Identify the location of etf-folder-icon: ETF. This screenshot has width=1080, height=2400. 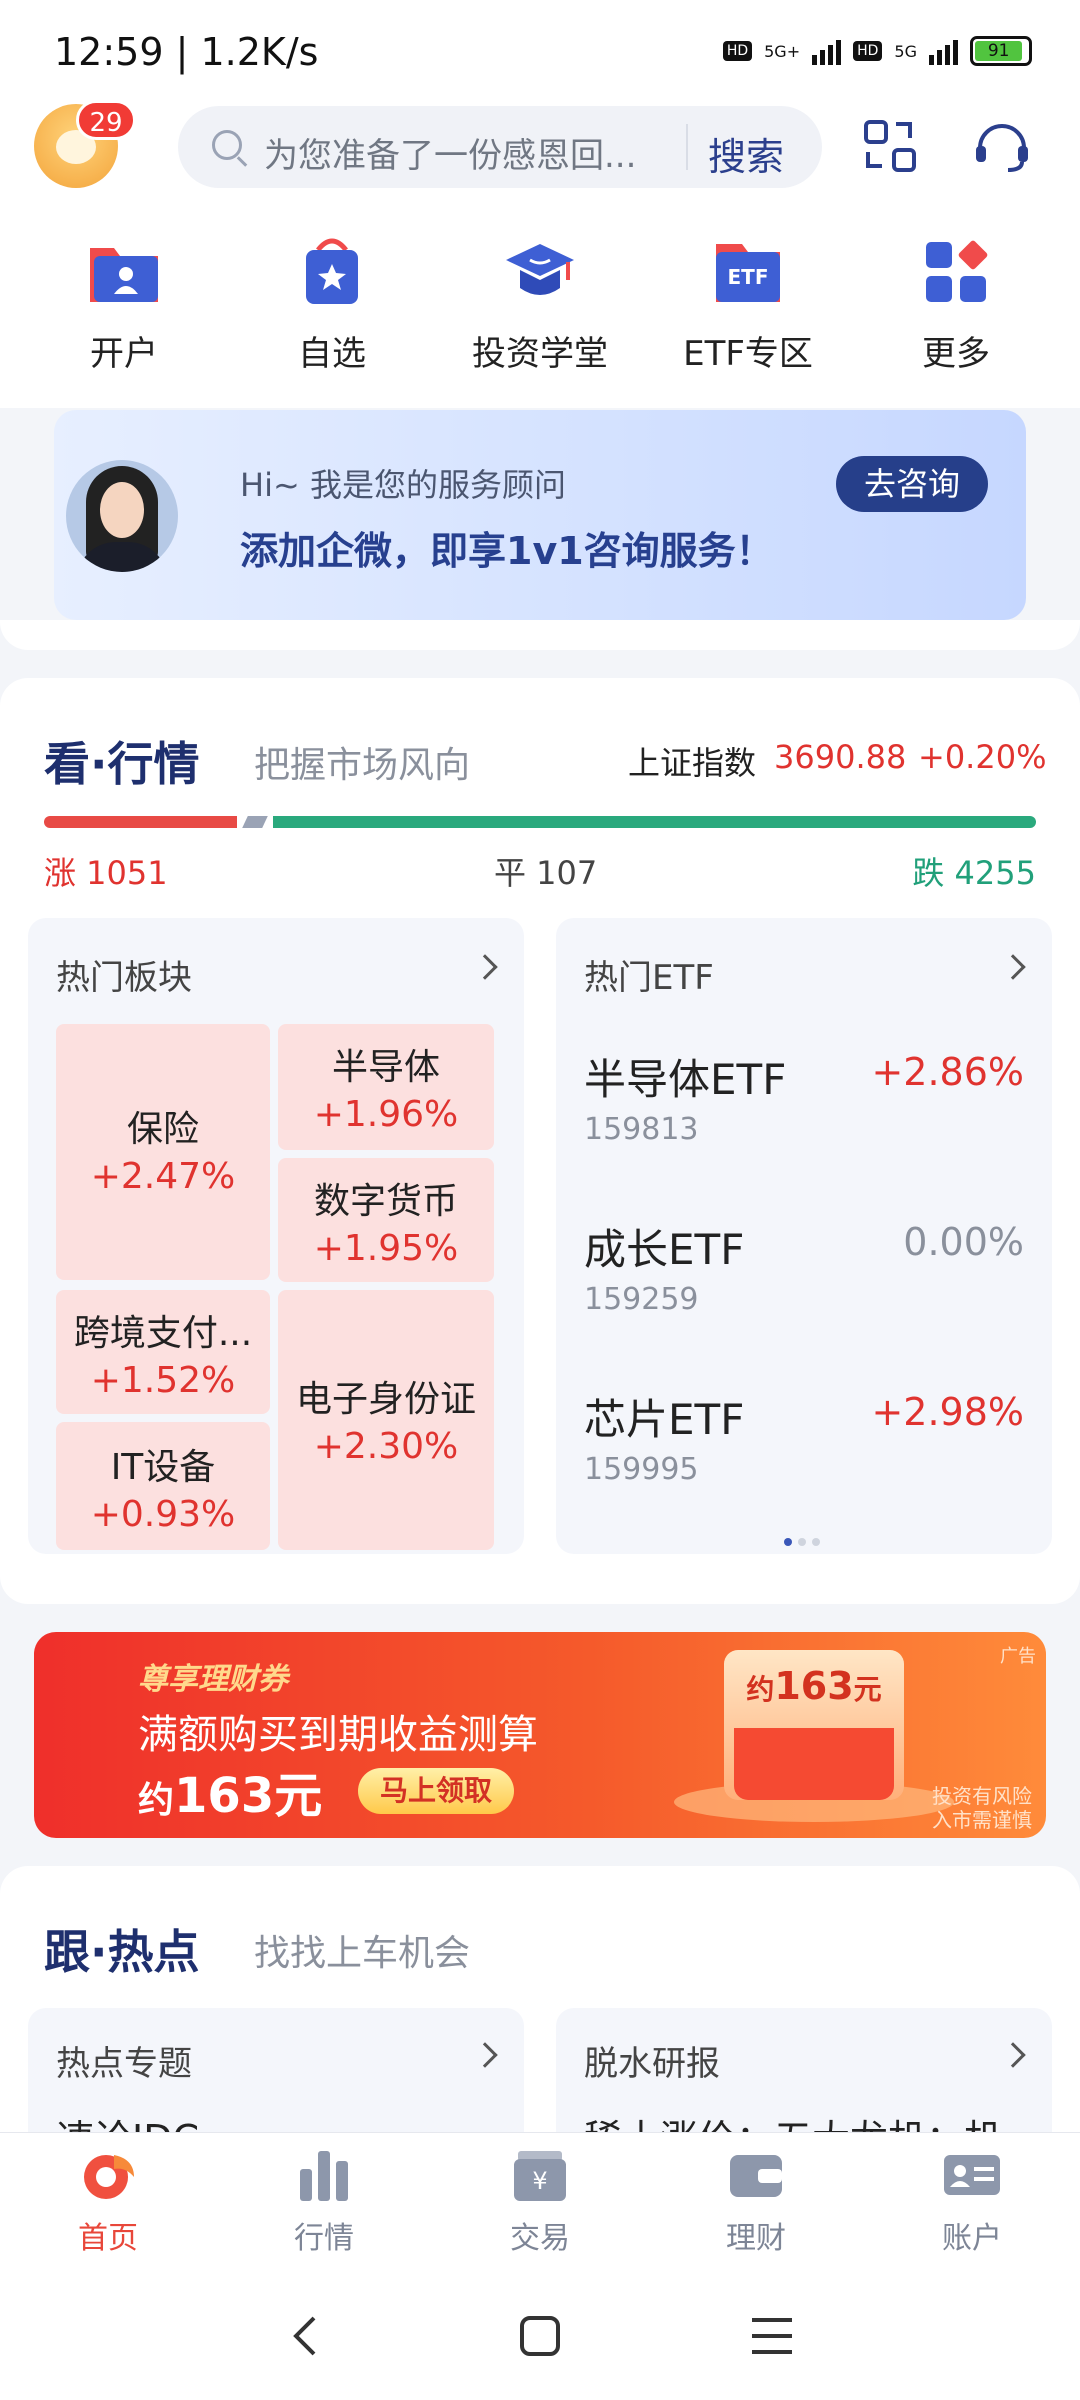
(748, 273).